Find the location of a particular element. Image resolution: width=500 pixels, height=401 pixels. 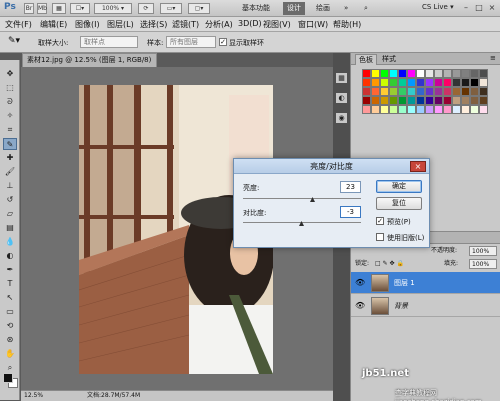

hand-icon: ☐▾ is located at coordinates (80, 8).